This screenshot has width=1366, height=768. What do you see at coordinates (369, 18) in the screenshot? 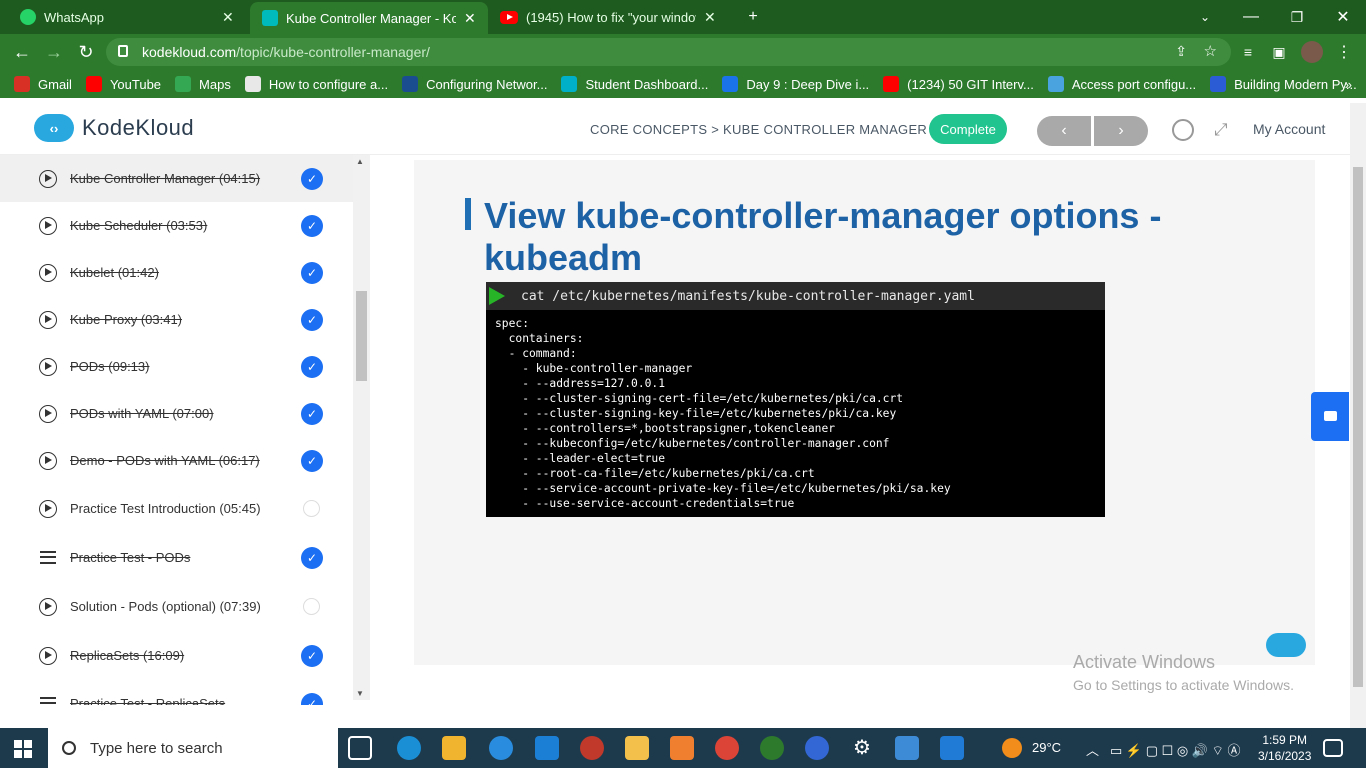
I see `tab-kodekloud: Kube Controller Manager - Kode ✕` at bounding box center [369, 18].